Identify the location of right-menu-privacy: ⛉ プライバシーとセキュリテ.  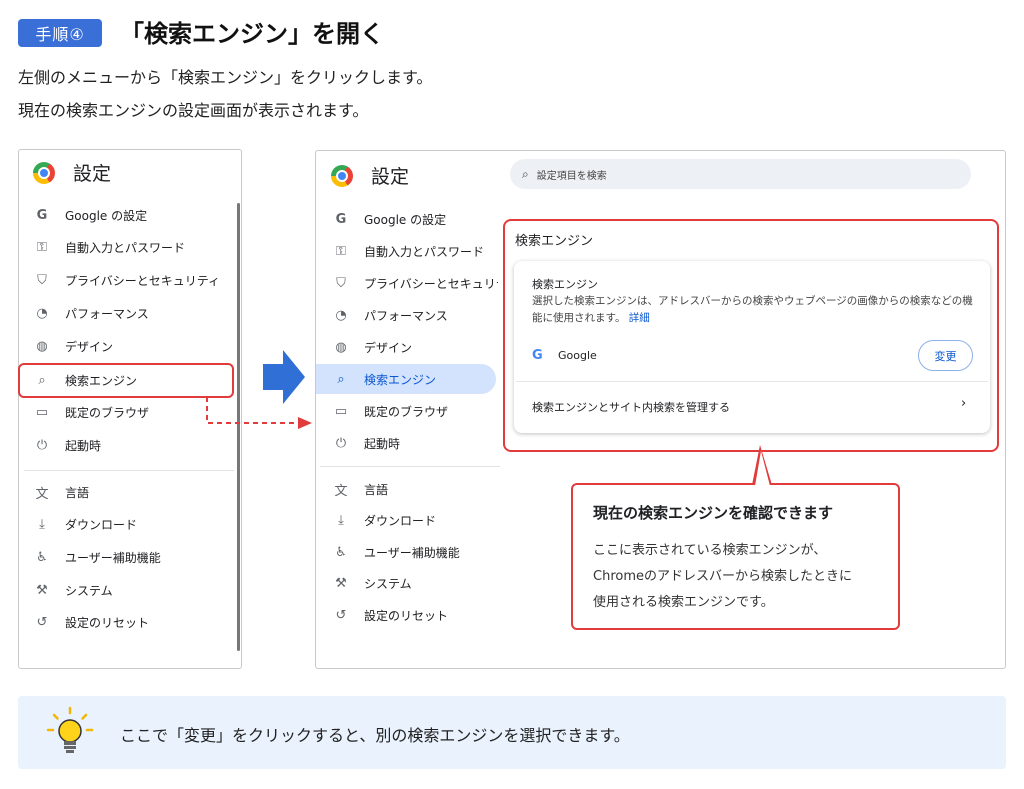
(415, 283).